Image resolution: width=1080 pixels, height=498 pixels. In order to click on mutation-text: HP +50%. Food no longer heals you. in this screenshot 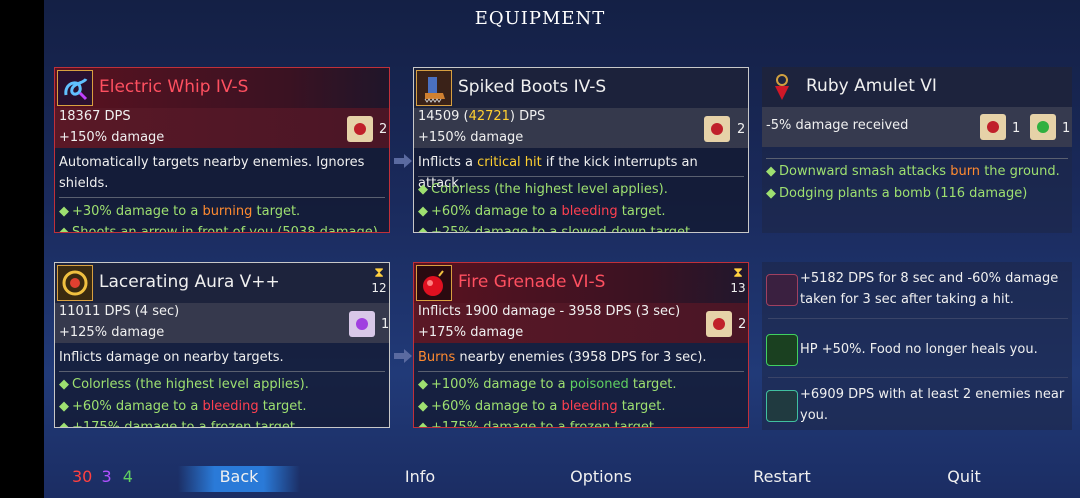, I will do `click(919, 349)`.